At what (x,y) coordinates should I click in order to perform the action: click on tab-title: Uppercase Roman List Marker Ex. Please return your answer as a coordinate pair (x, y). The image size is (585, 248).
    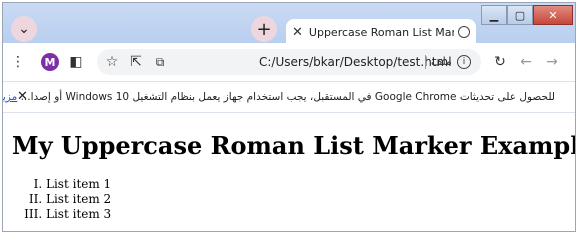
    Looking at the image, I should click on (381, 32).